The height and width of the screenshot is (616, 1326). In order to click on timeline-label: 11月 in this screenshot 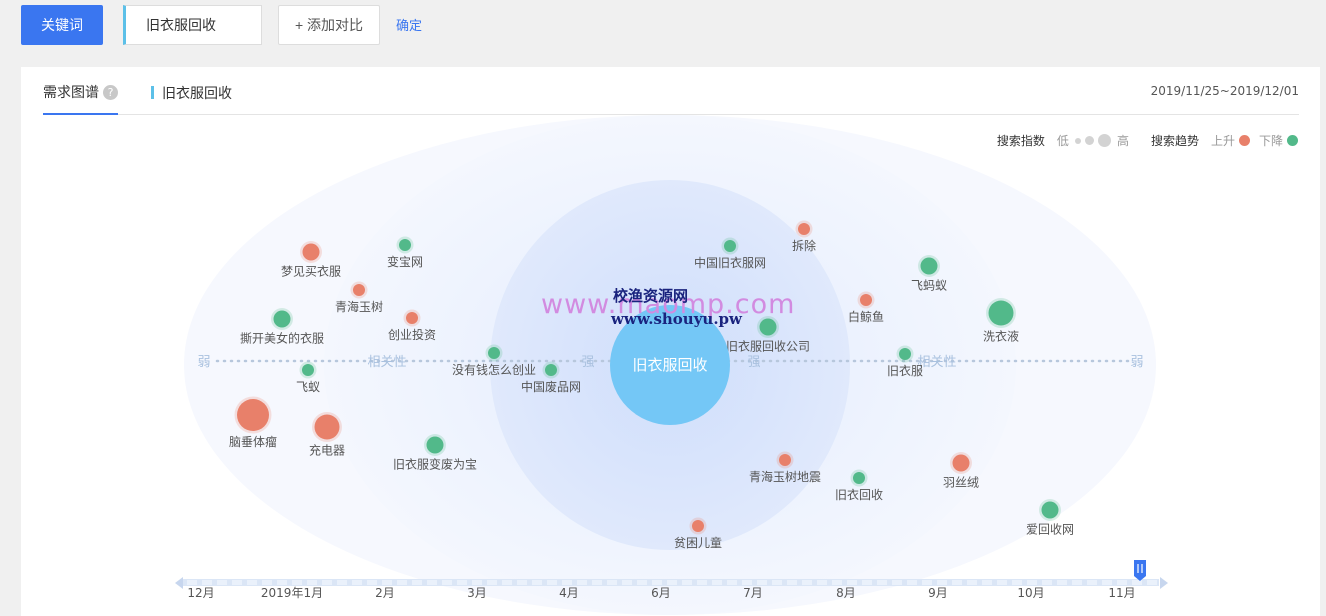, I will do `click(1121, 593)`.